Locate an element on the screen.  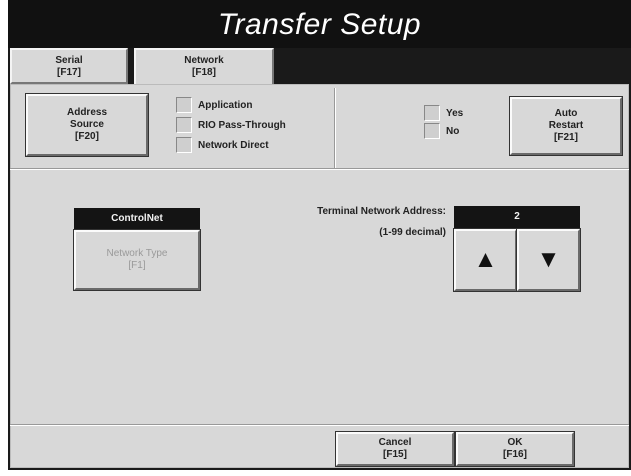
option-rio-pass-through: RIO Pass-Through is located at coordinates (231, 125).